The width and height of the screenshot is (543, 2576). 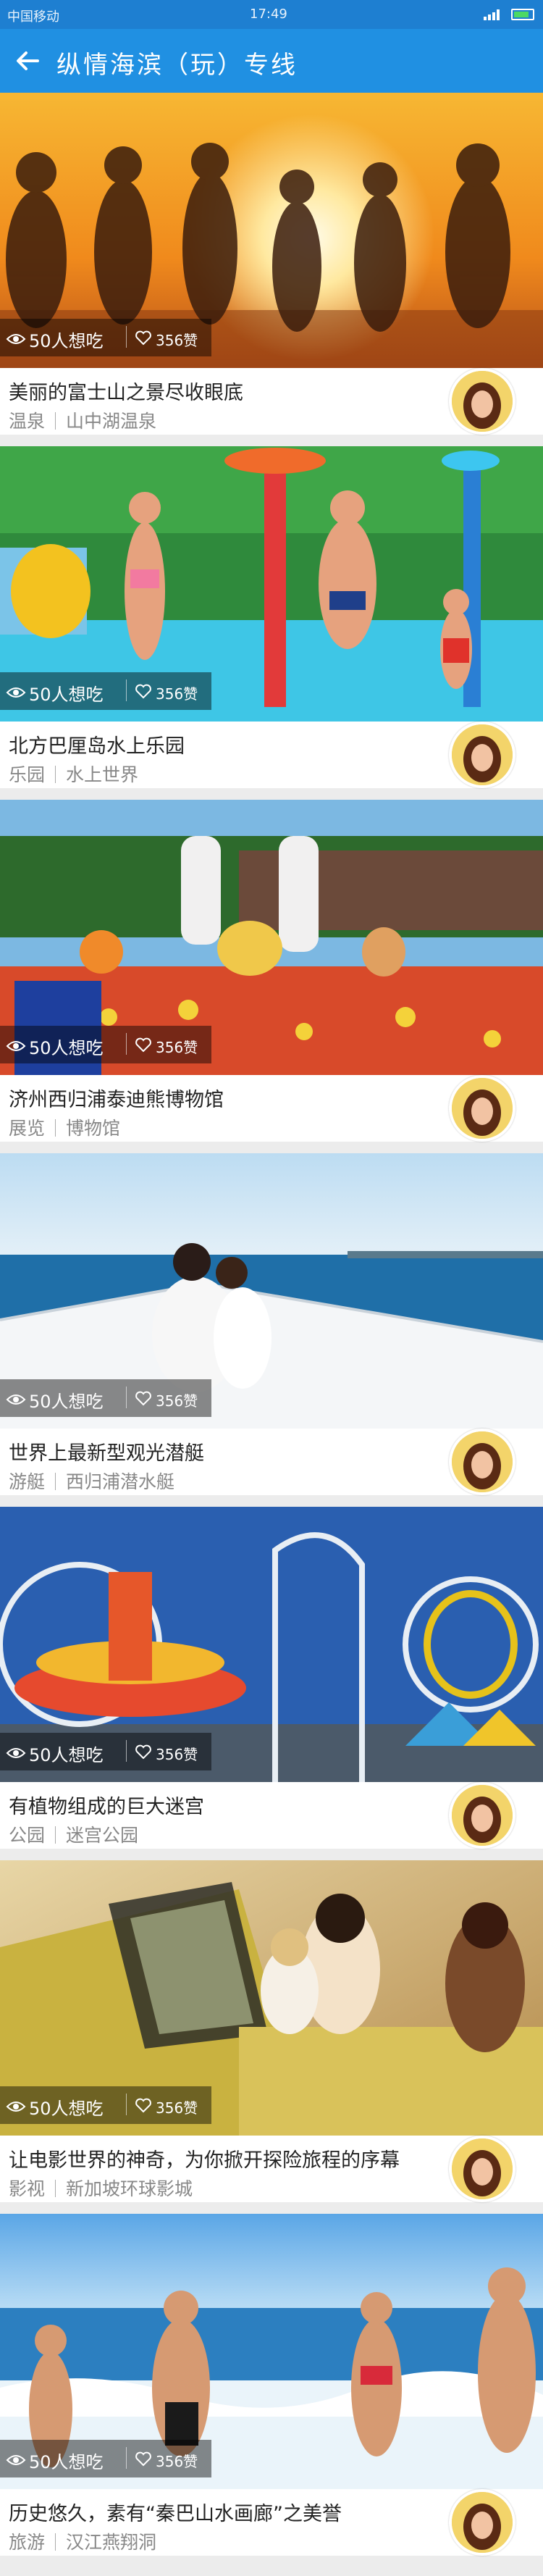 What do you see at coordinates (64, 1127) in the screenshot?
I see `card-category: 展览 博物馆` at bounding box center [64, 1127].